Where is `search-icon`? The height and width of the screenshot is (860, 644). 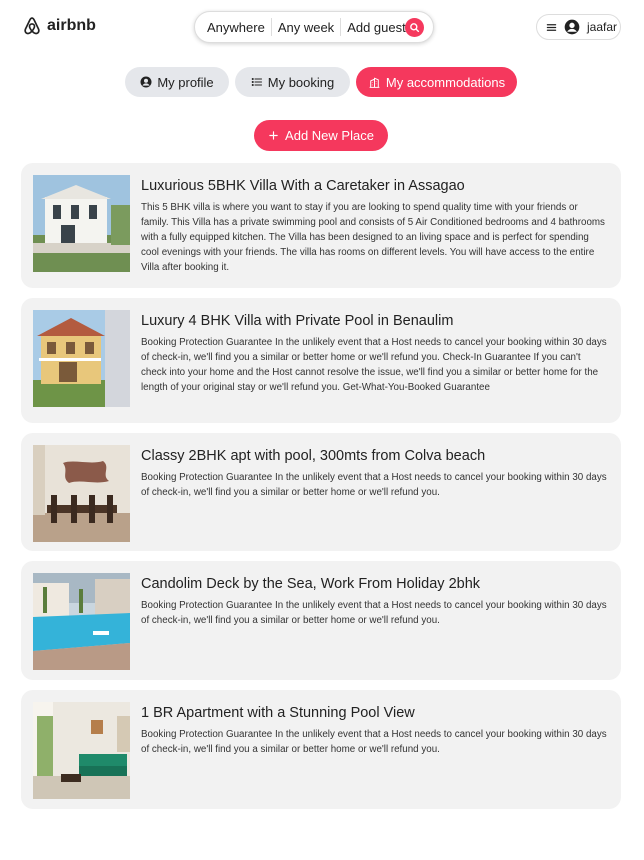
search-icon is located at coordinates (415, 28).